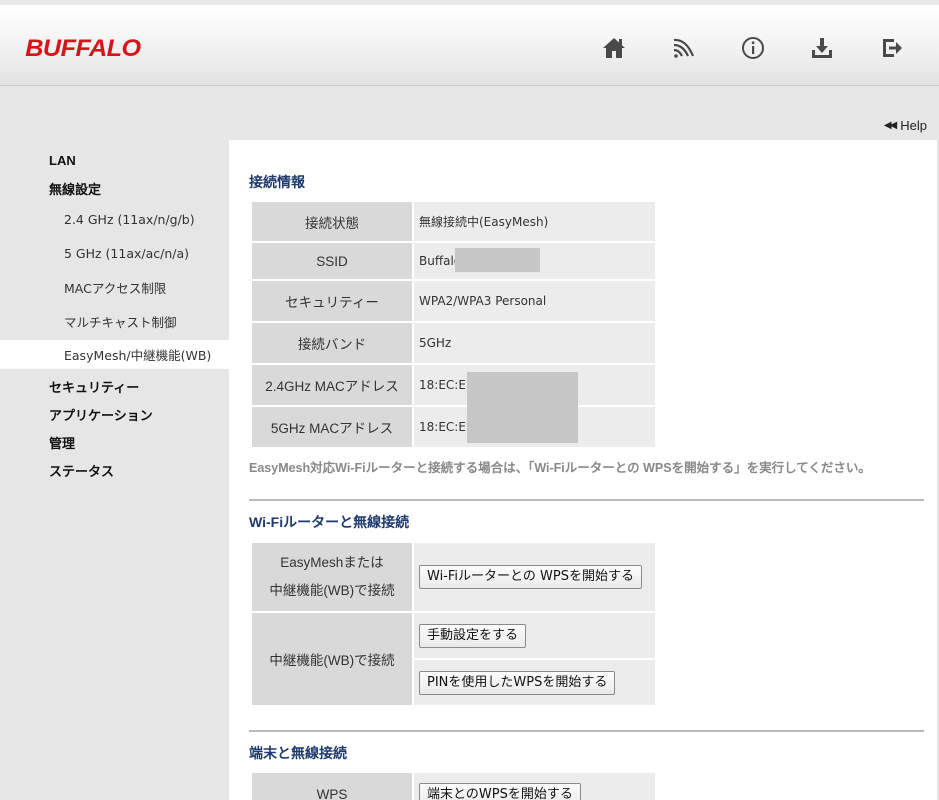 The image size is (939, 800). What do you see at coordinates (500, 791) in the screenshot?
I see `start-device-wps-button: 端末とのWPSを開始する` at bounding box center [500, 791].